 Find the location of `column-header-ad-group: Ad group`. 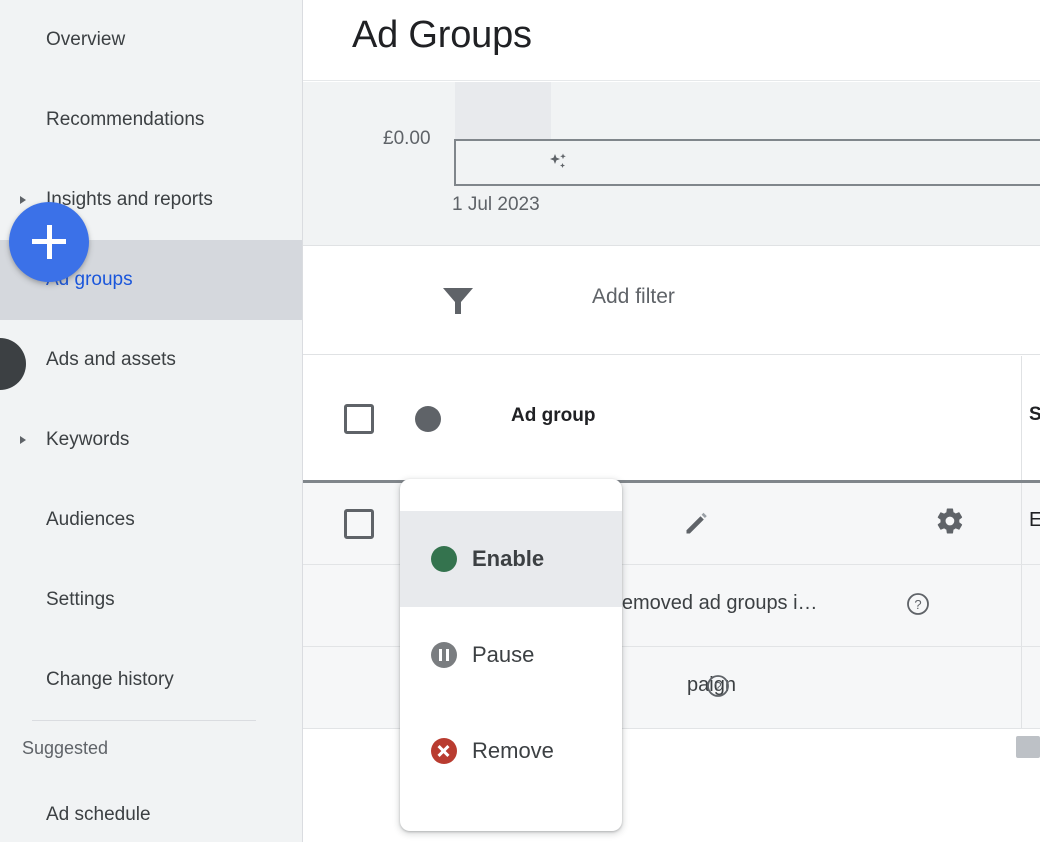

column-header-ad-group: Ad group is located at coordinates (553, 416).